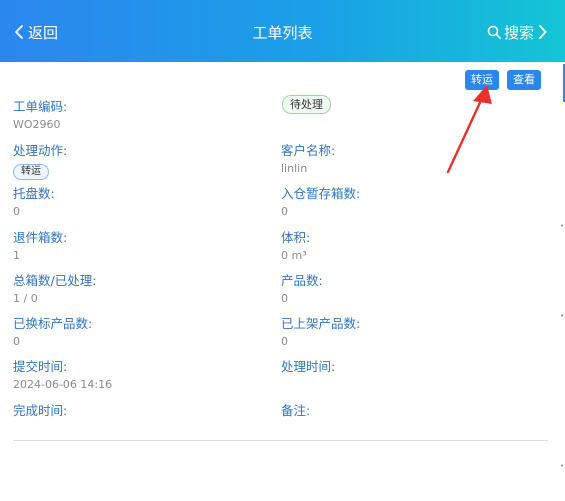 This screenshot has width=565, height=501. What do you see at coordinates (543, 32) in the screenshot?
I see `chevron-right-icon` at bounding box center [543, 32].